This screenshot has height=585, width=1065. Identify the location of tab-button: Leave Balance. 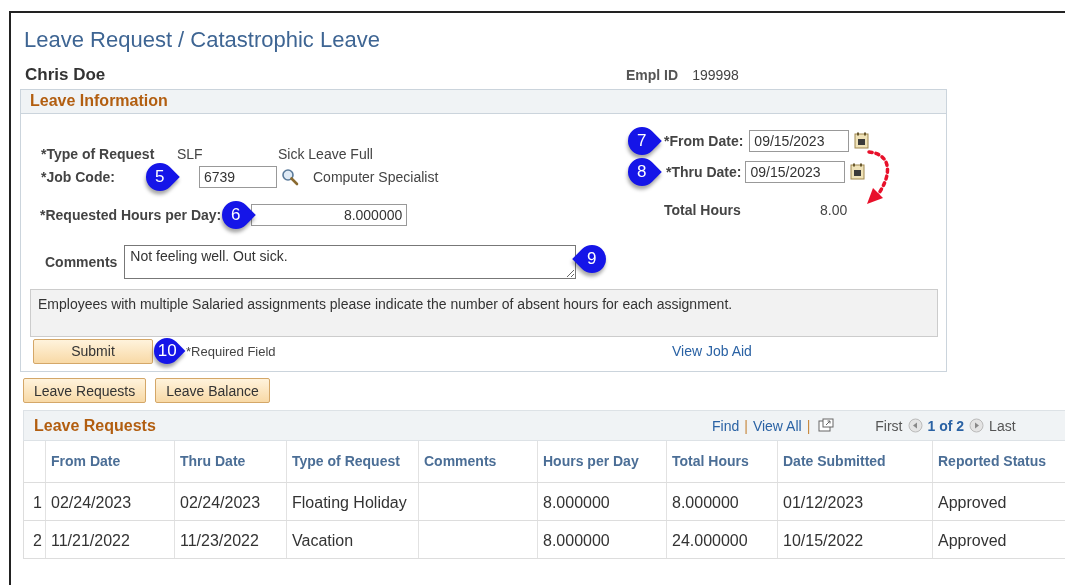
(212, 390).